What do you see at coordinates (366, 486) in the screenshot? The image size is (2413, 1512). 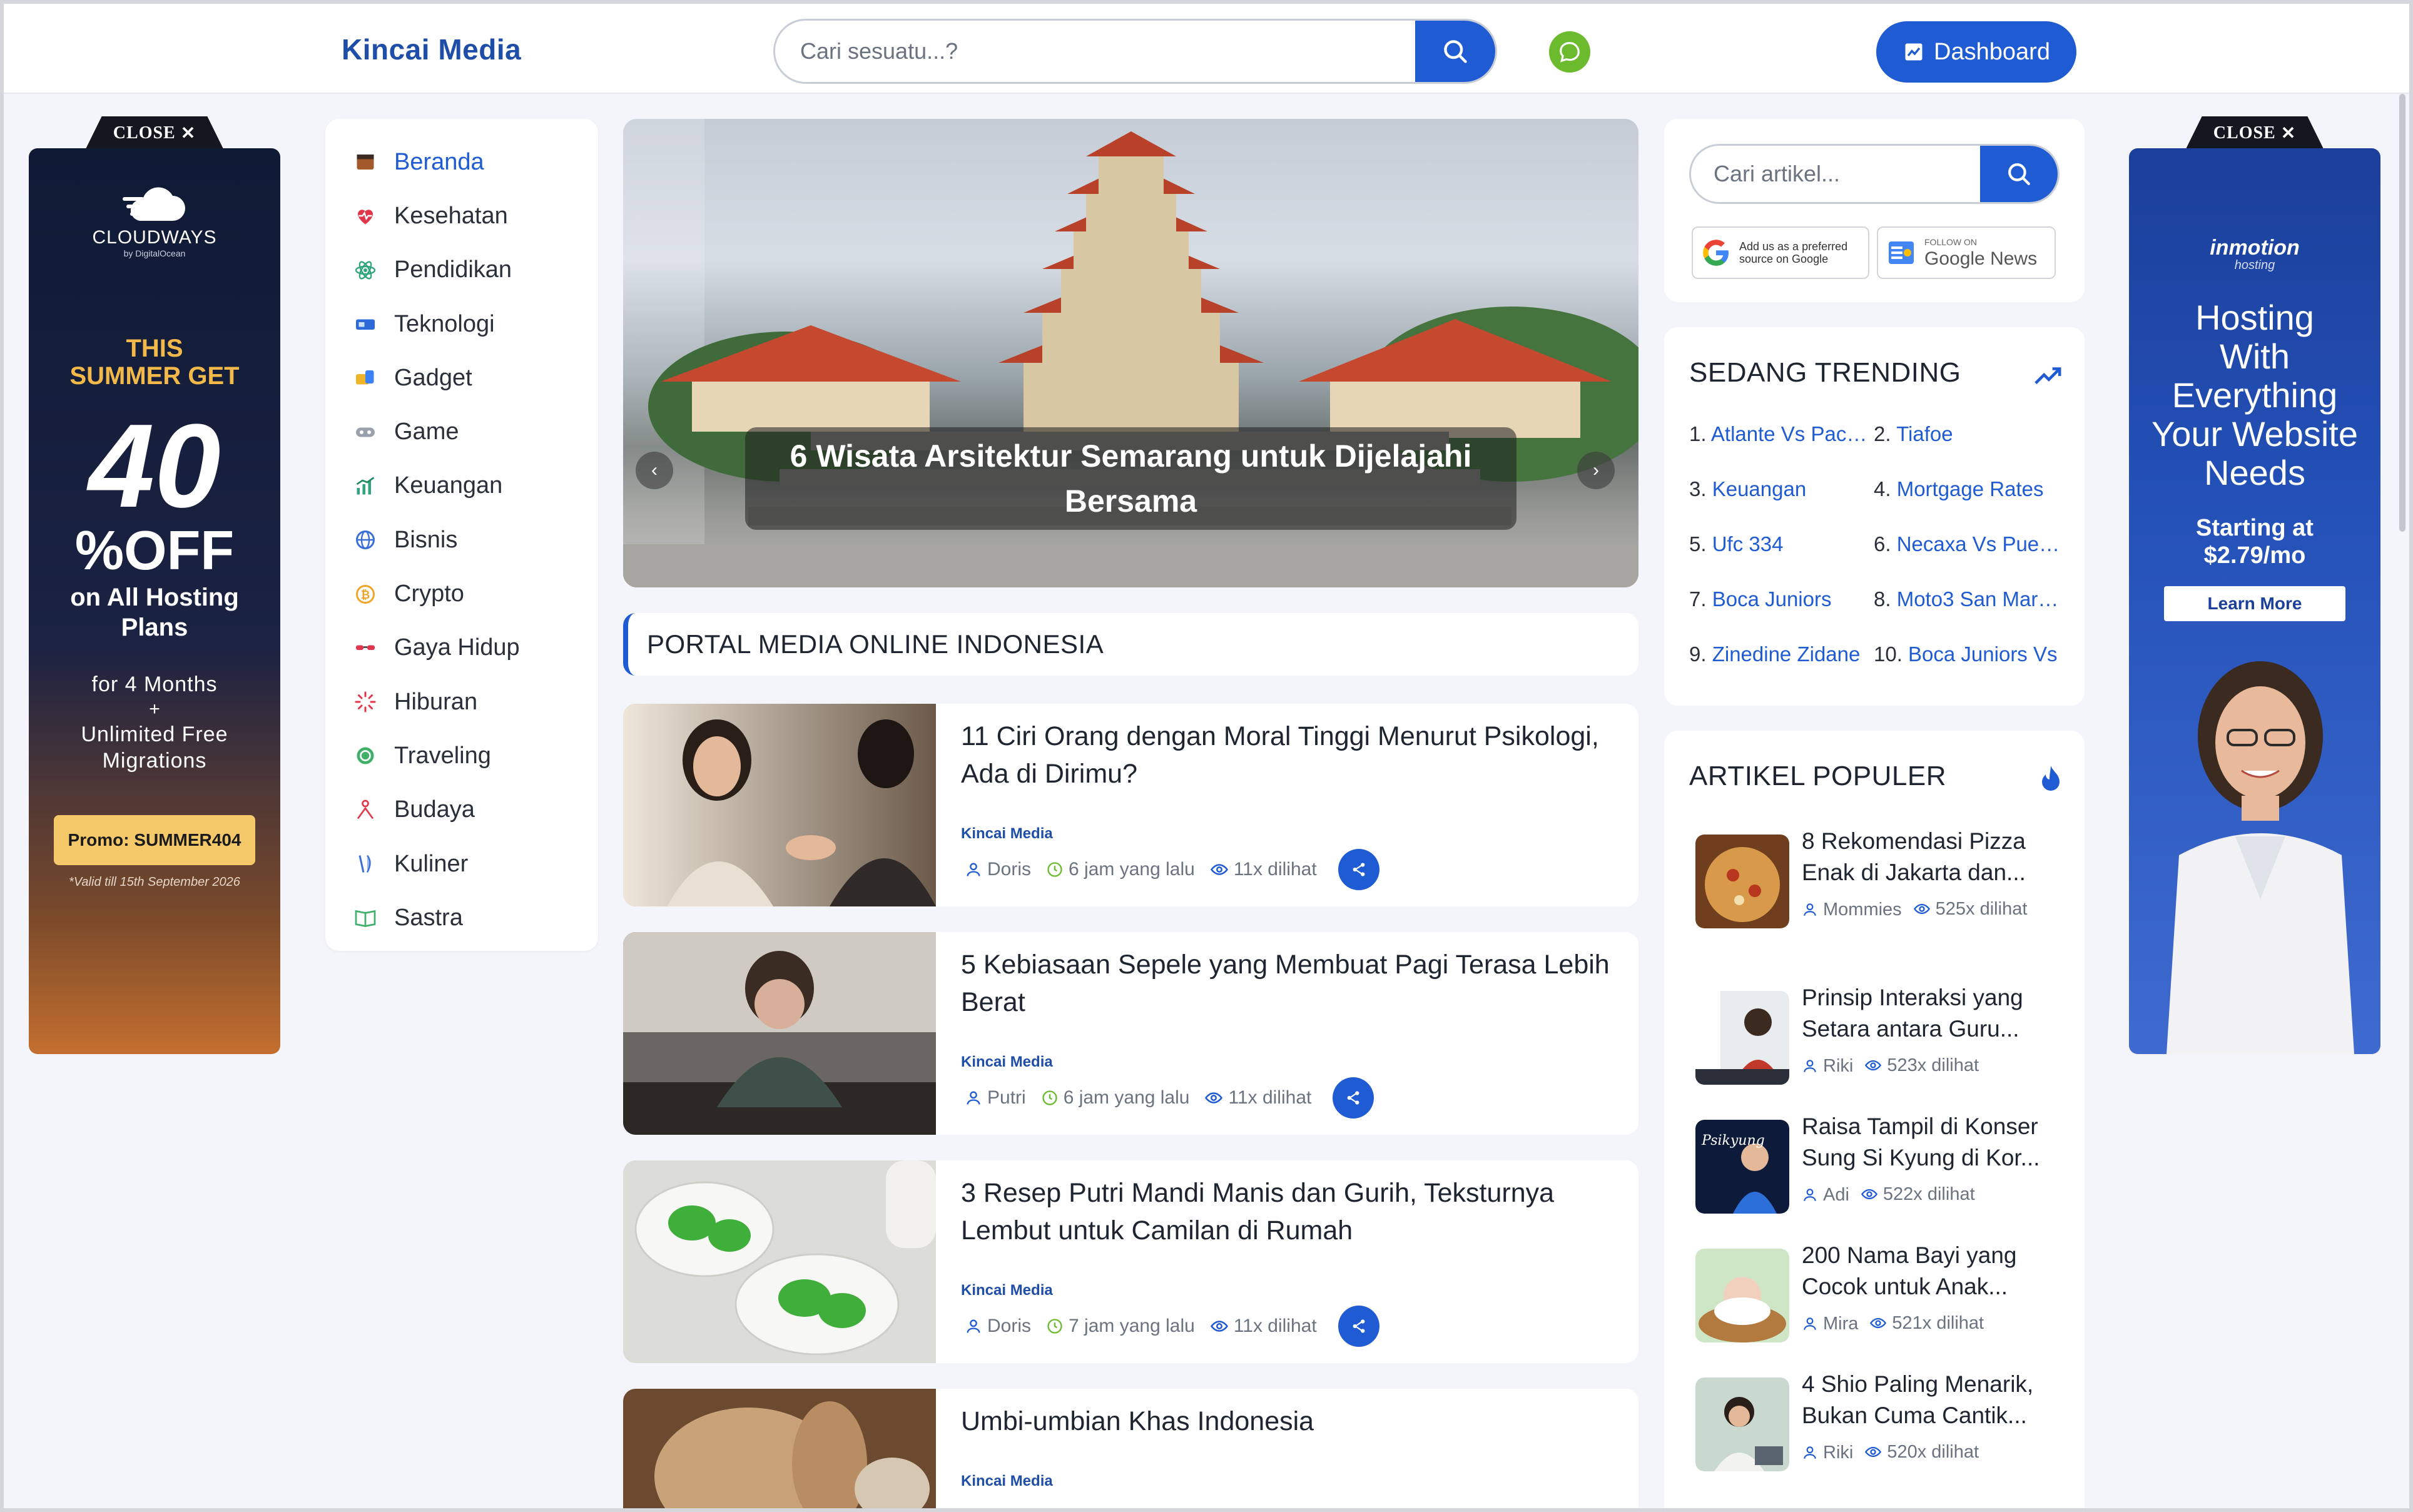 I see `chart-icon` at bounding box center [366, 486].